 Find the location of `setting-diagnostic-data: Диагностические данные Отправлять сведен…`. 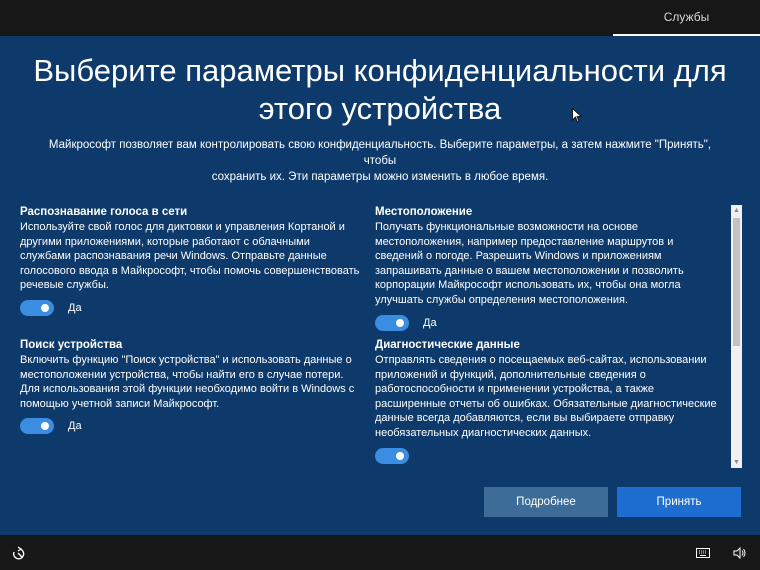

setting-diagnostic-data: Диагностические данные Отправлять сведен… is located at coordinates (546, 401).